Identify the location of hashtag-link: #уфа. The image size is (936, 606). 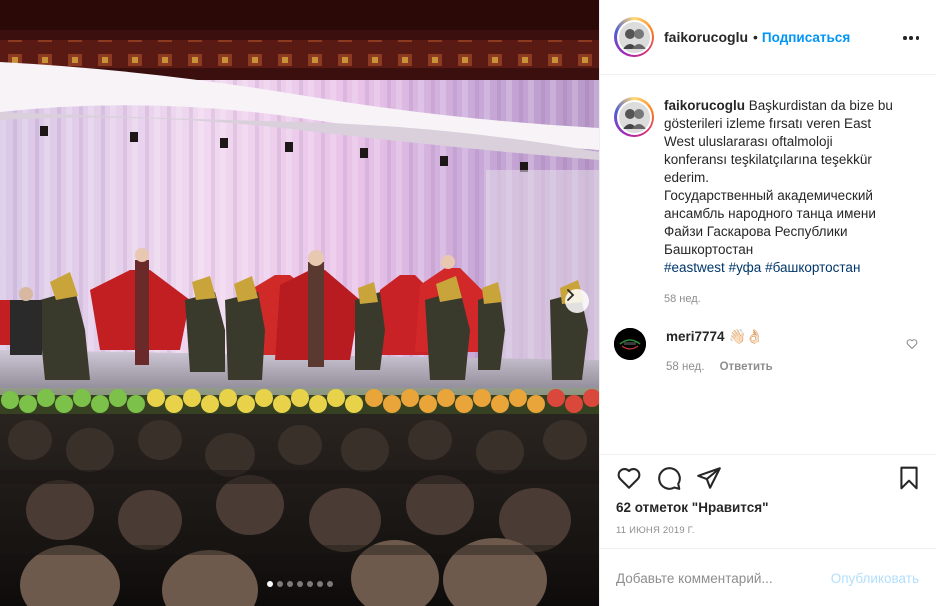
(745, 267).